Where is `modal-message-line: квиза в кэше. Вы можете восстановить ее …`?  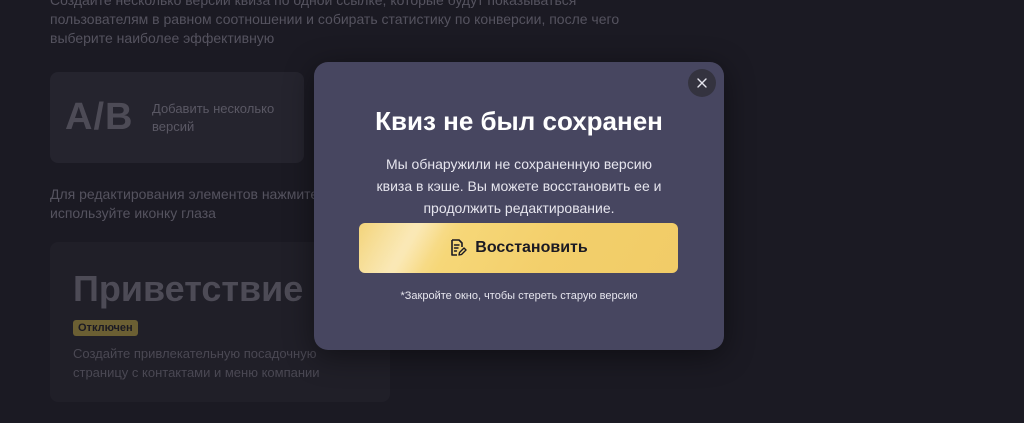
modal-message-line: квиза в кэше. Вы можете восстановить ее … is located at coordinates (519, 186).